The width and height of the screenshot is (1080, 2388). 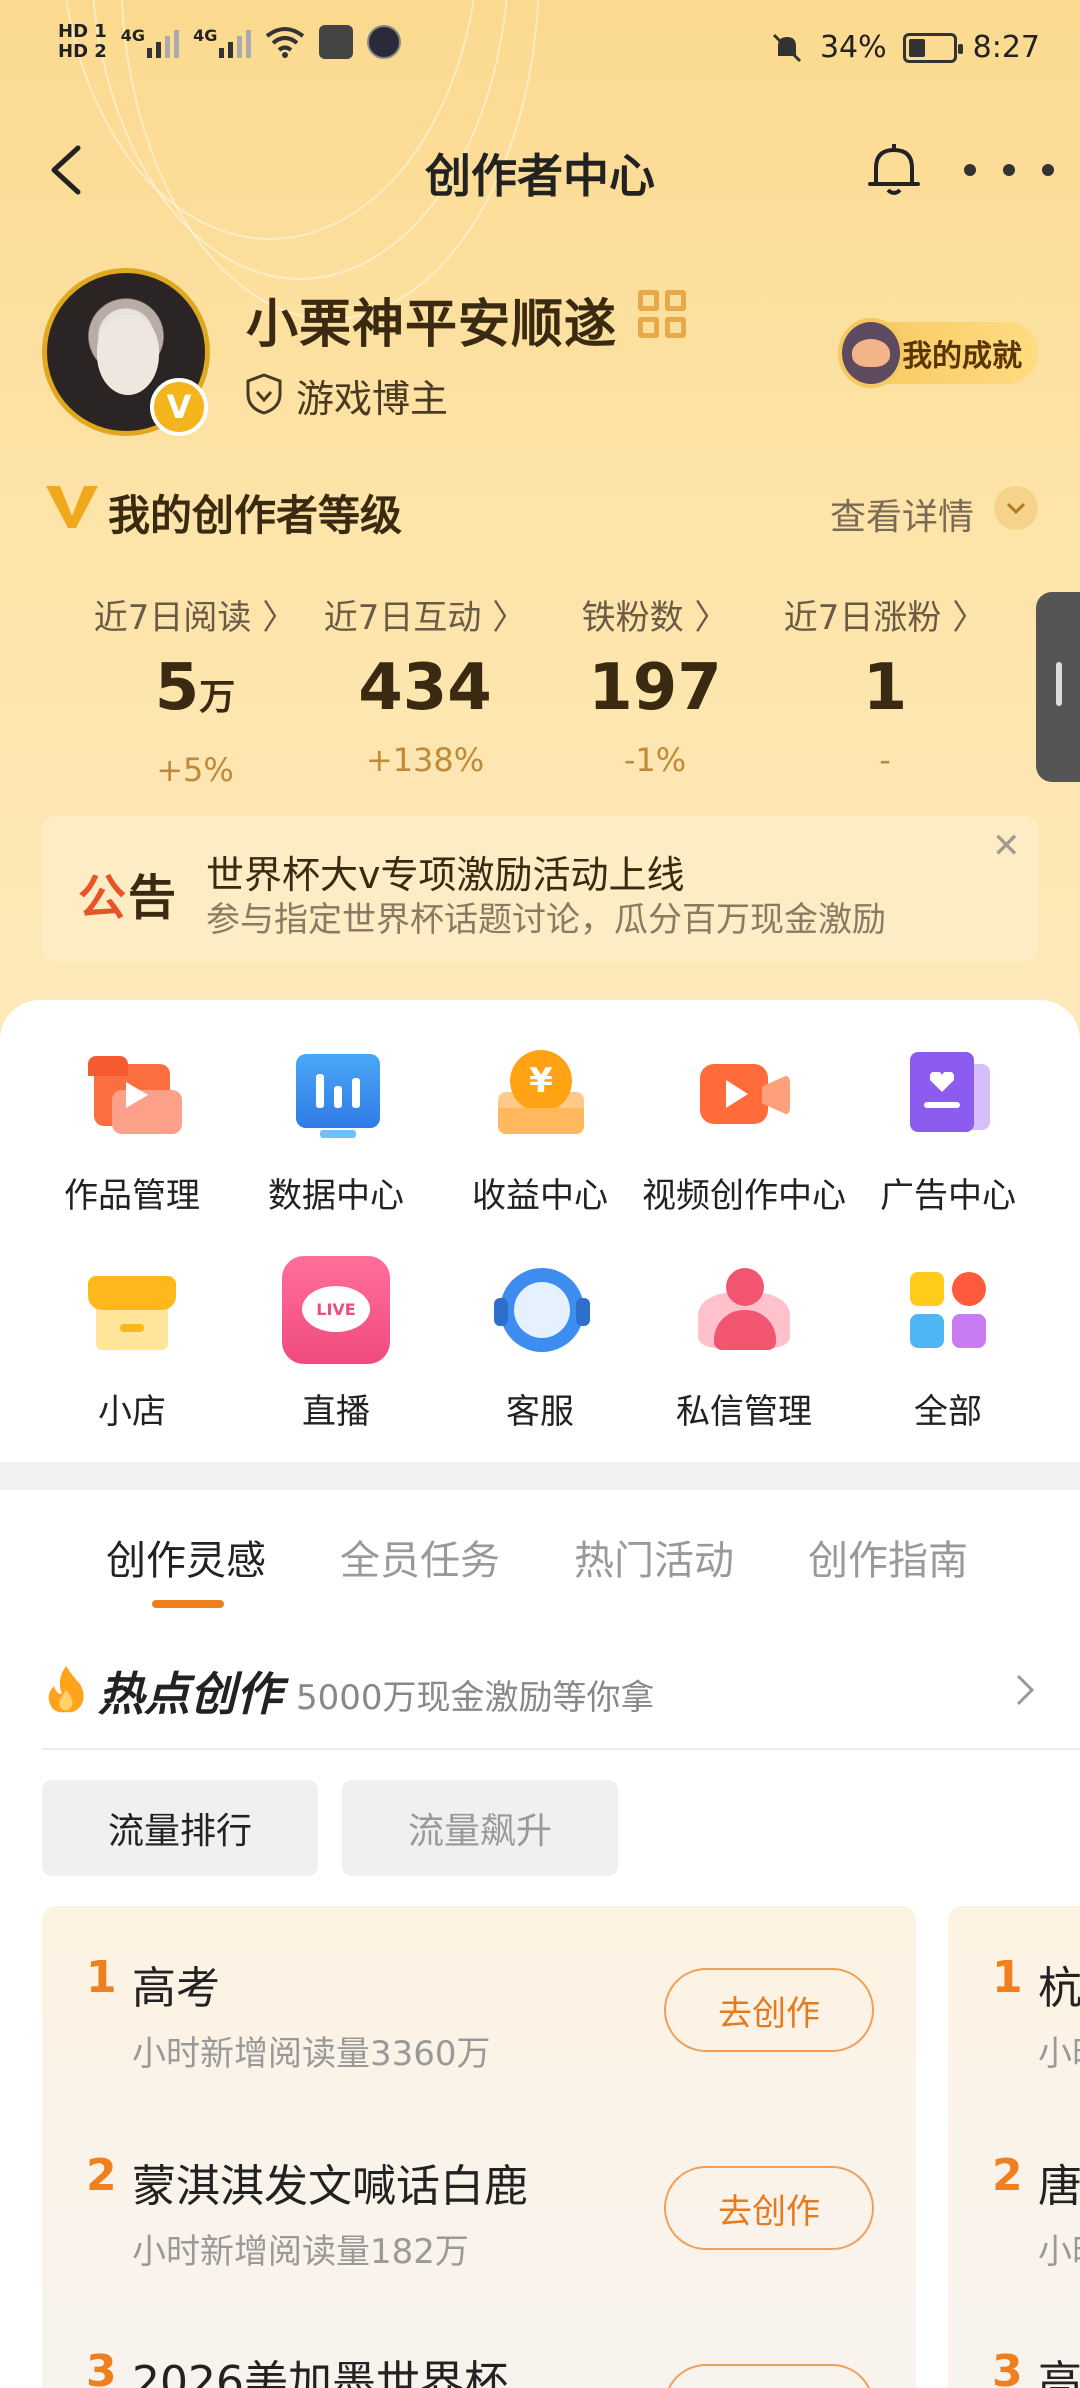 I want to click on sim-indicator: HD 1 HD 2, so click(x=82, y=42).